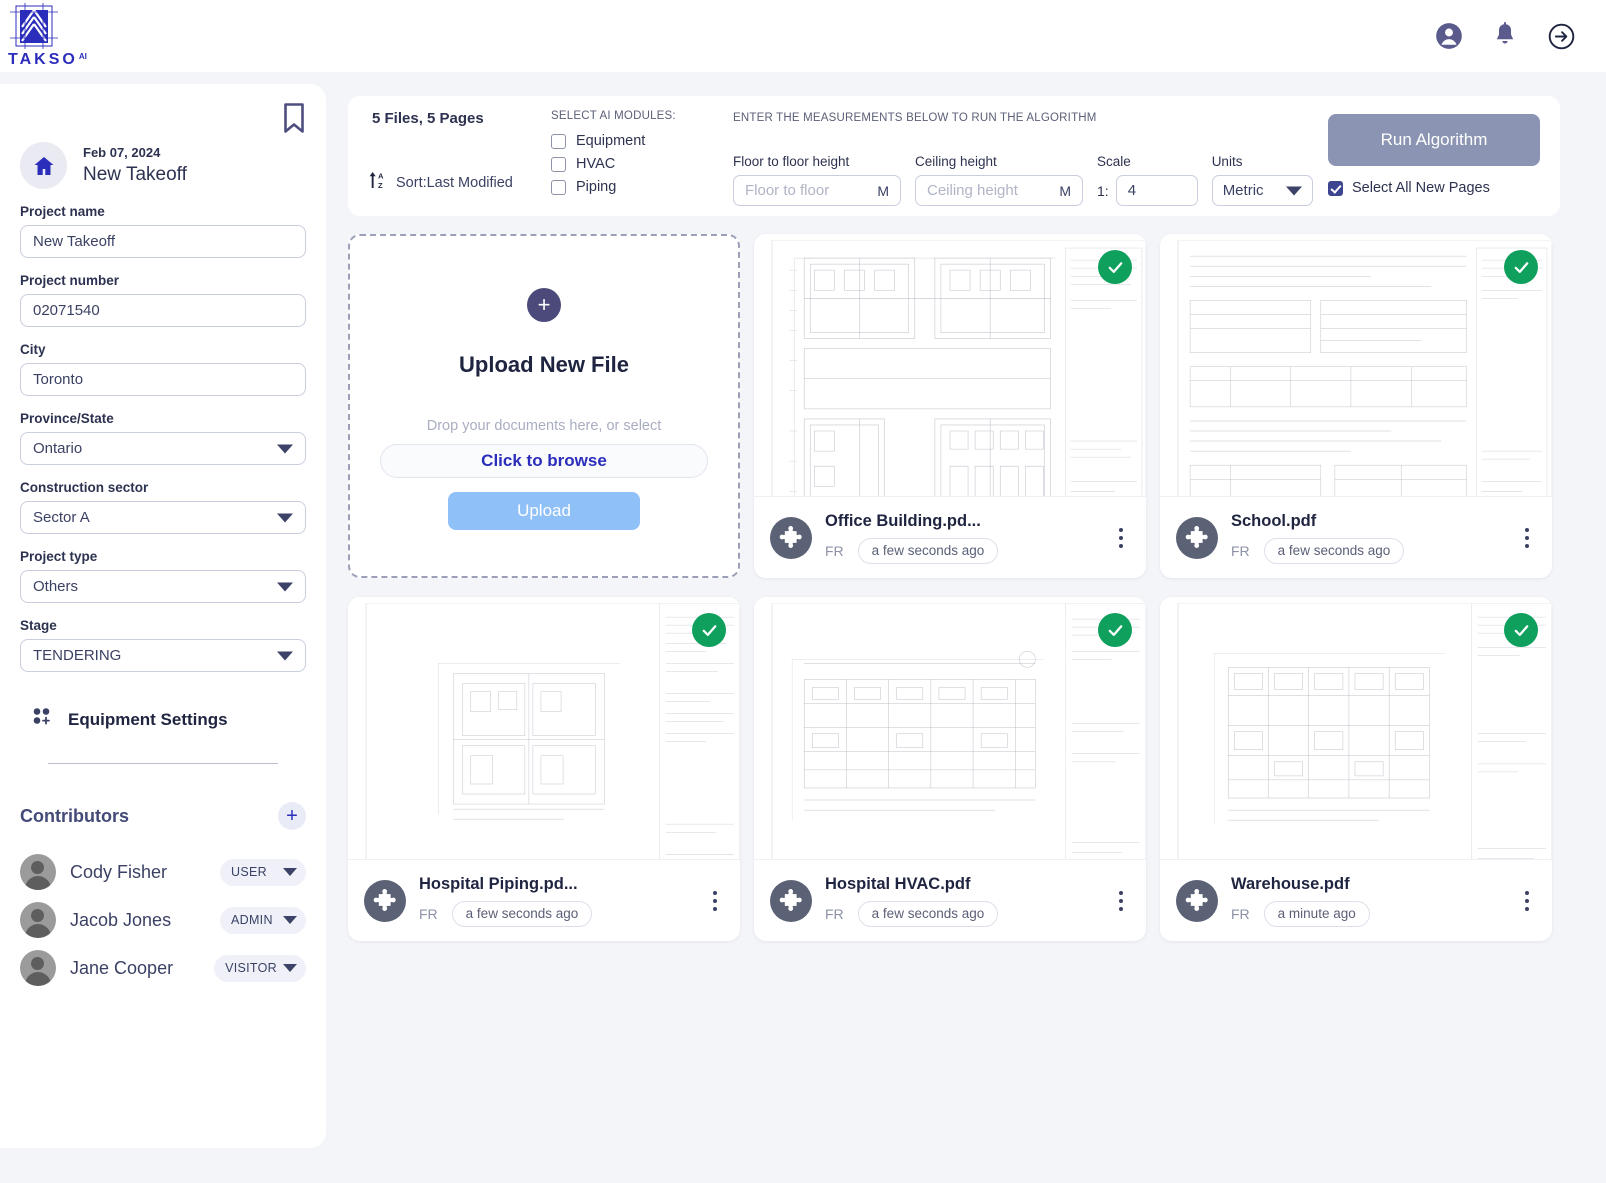 The height and width of the screenshot is (1183, 1606). I want to click on field-construction-sector: Construction sector Sector A, so click(163, 507).